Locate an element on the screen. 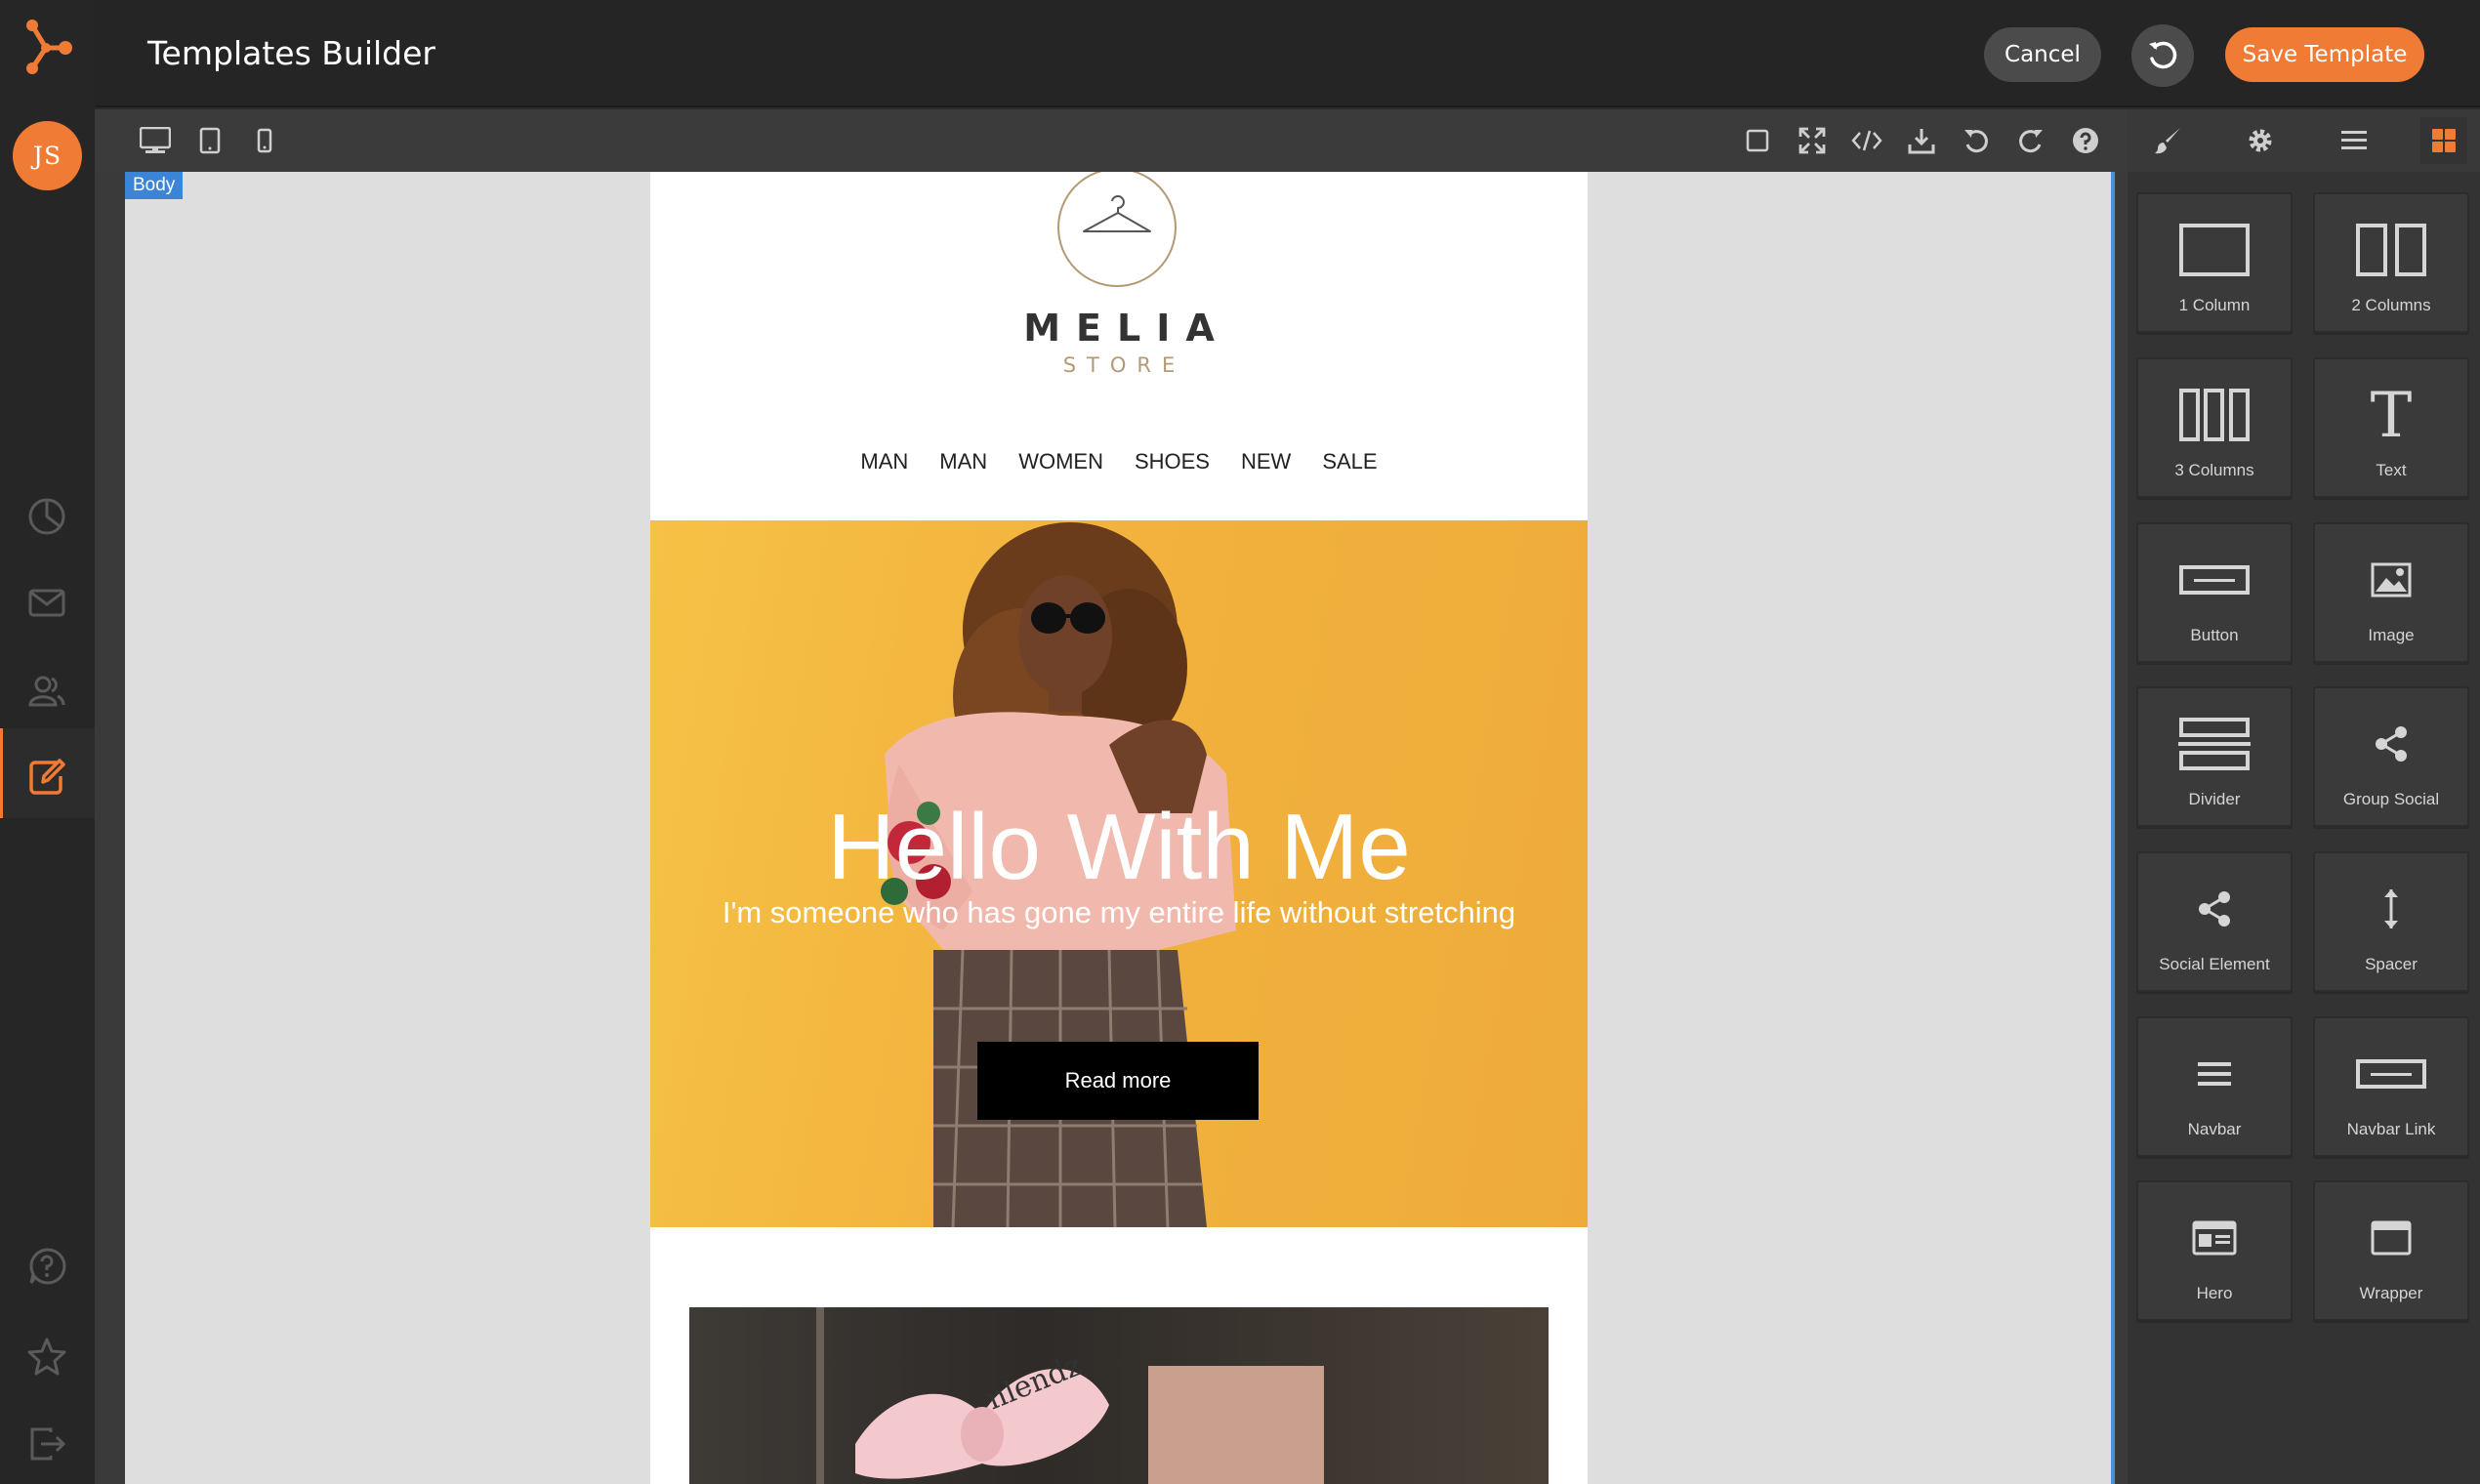 The height and width of the screenshot is (1484, 2480). hero-title: Hello With Me is located at coordinates (1119, 848).